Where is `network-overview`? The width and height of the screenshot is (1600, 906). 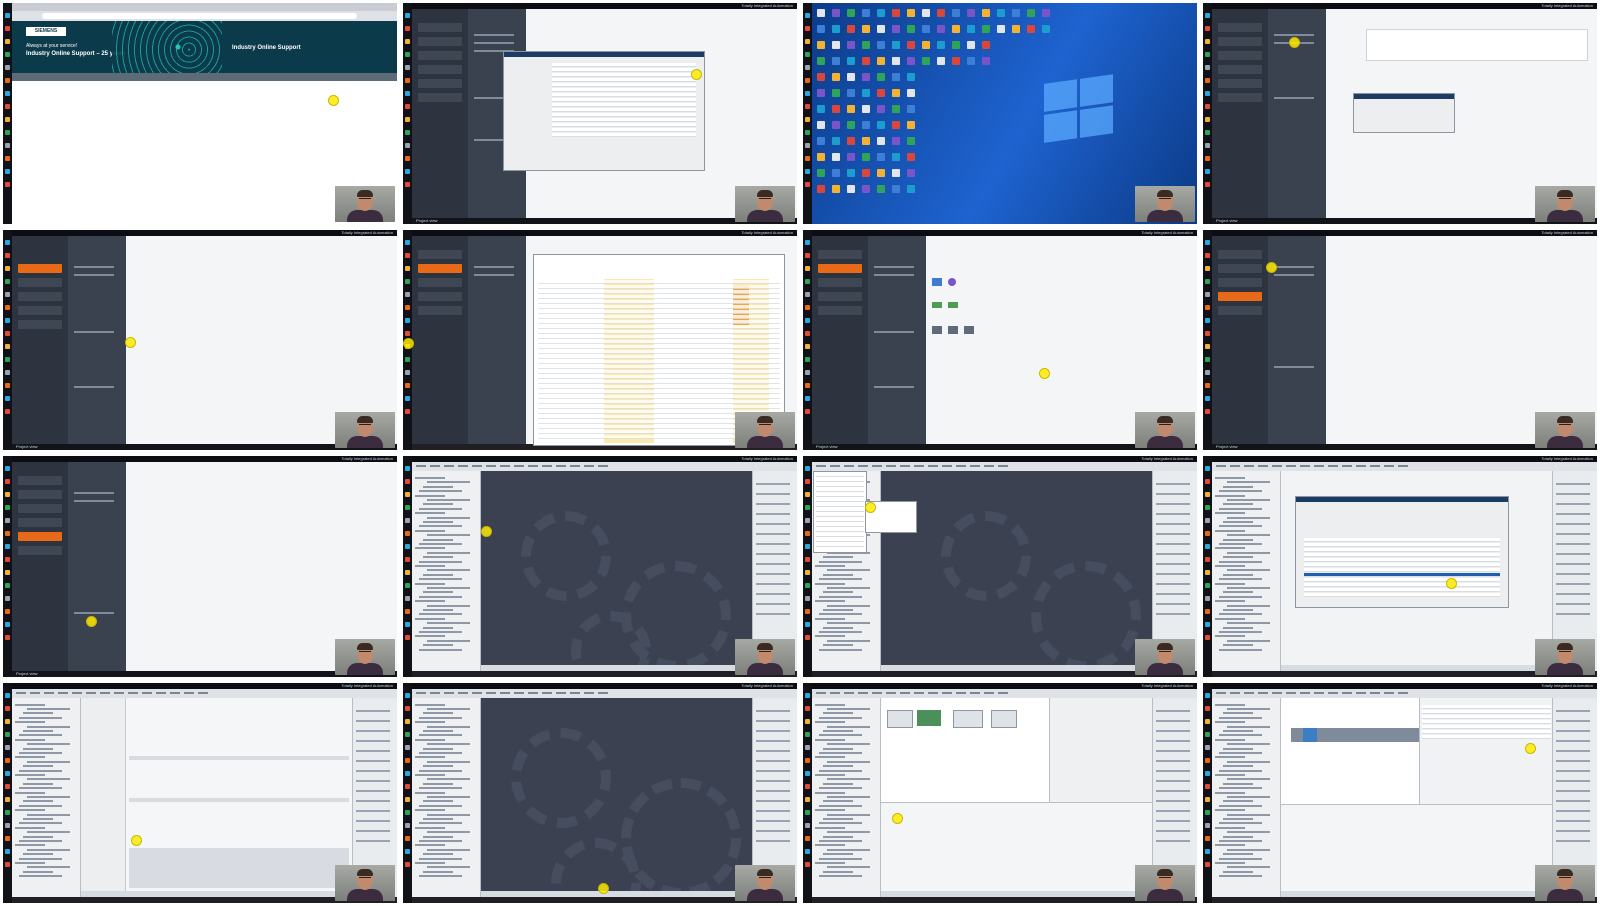 network-overview is located at coordinates (1101, 750).